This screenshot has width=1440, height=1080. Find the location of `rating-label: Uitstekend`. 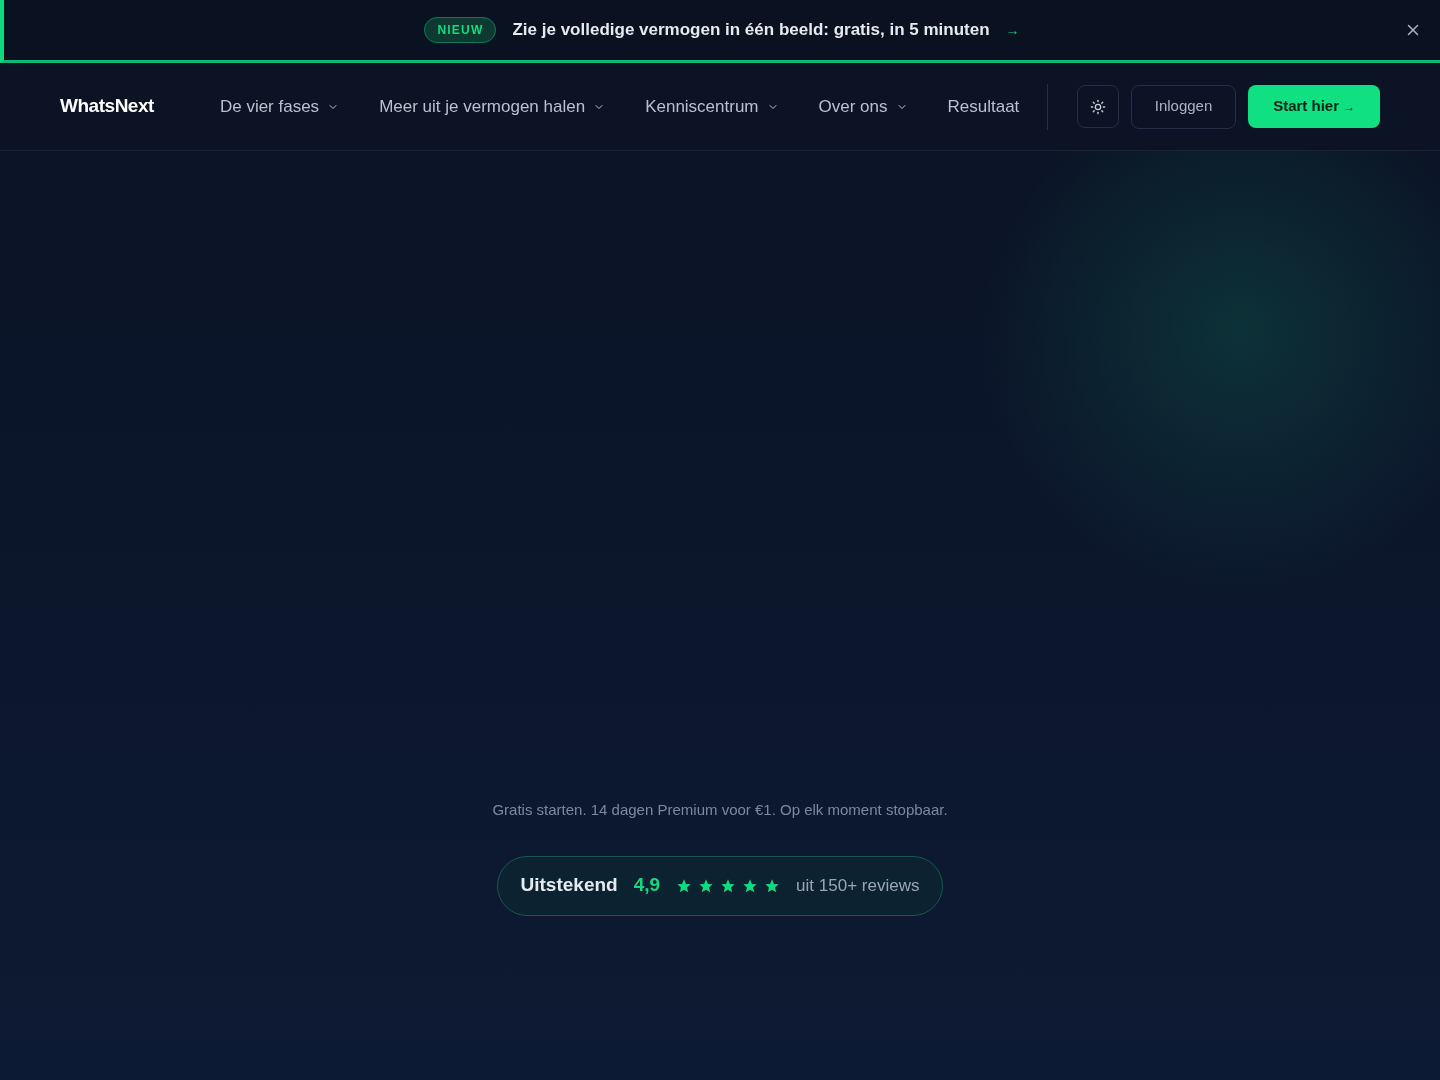

rating-label: Uitstekend is located at coordinates (569, 885).